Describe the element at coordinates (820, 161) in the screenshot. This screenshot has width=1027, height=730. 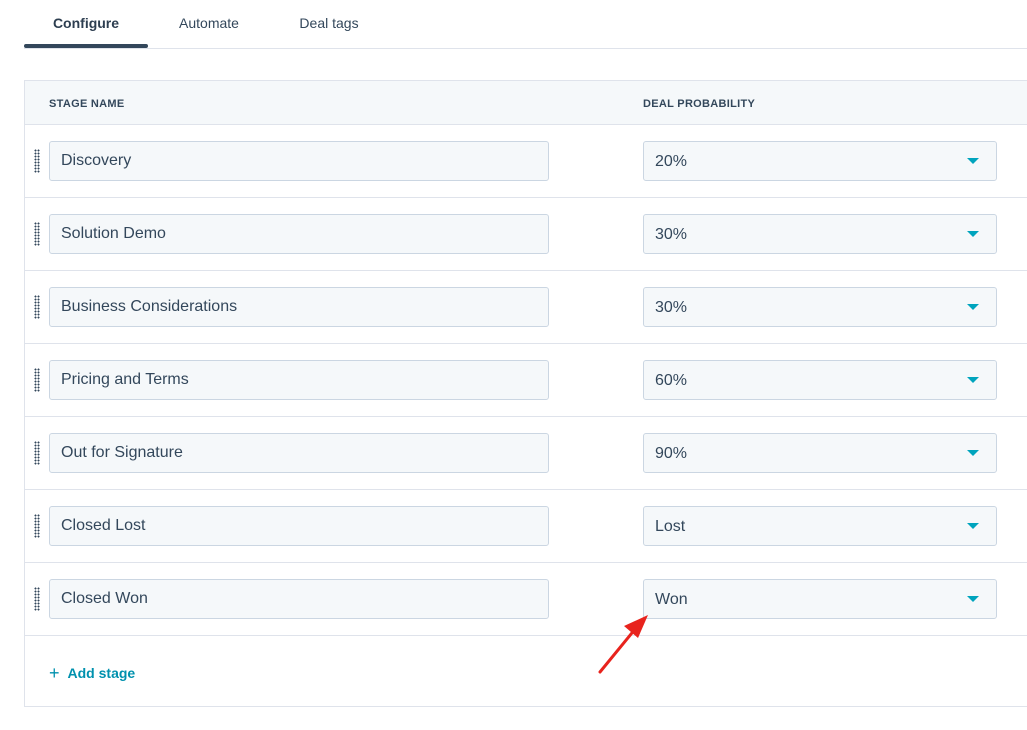
I see `deal-probability-select: 20%` at that location.